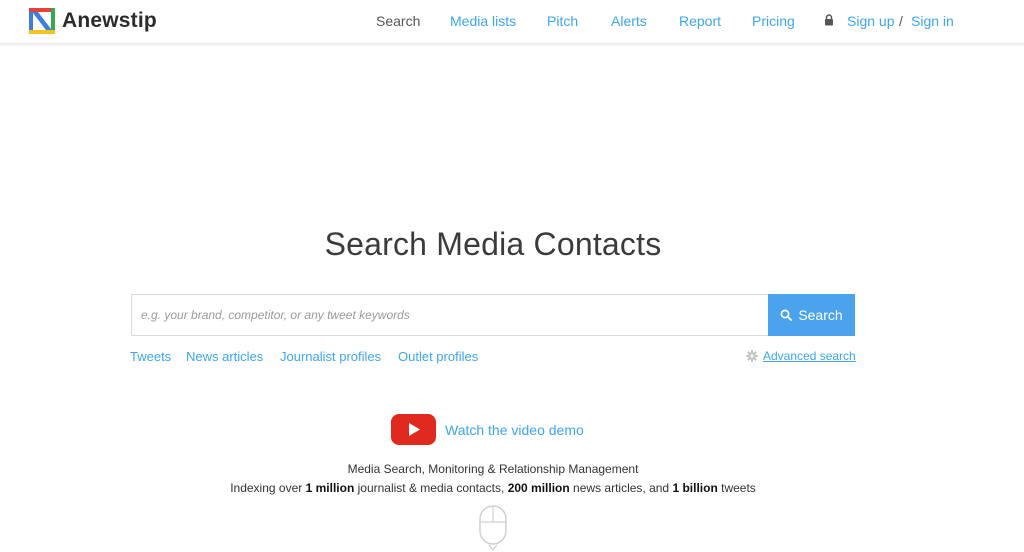  I want to click on filter-tweets: Tweets, so click(150, 356).